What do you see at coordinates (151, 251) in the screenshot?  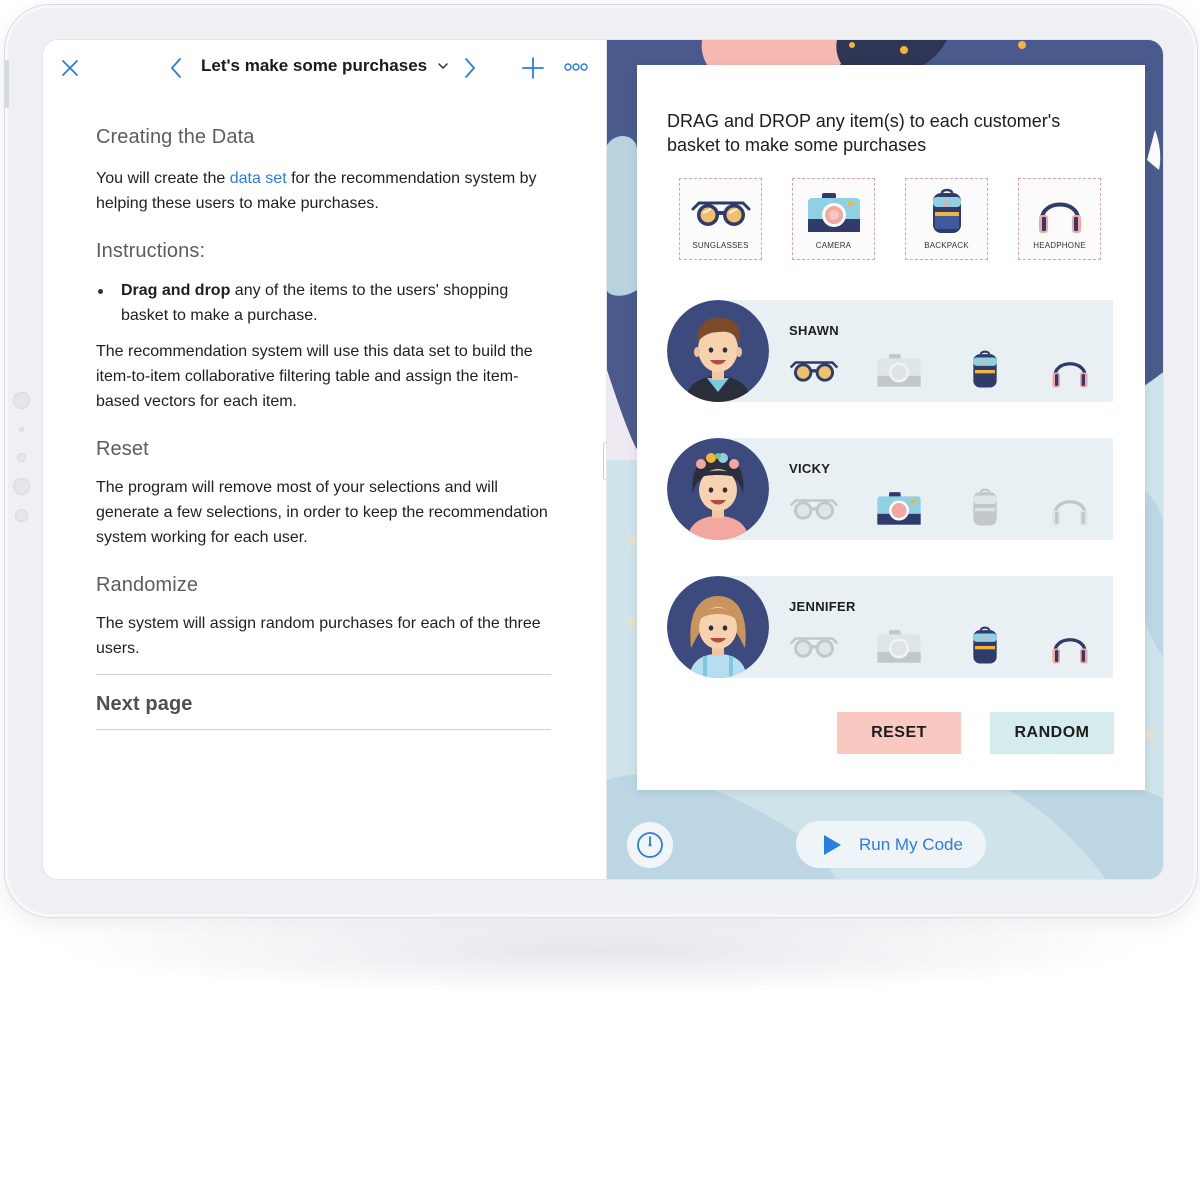 I see `section-heading: Instructions:` at bounding box center [151, 251].